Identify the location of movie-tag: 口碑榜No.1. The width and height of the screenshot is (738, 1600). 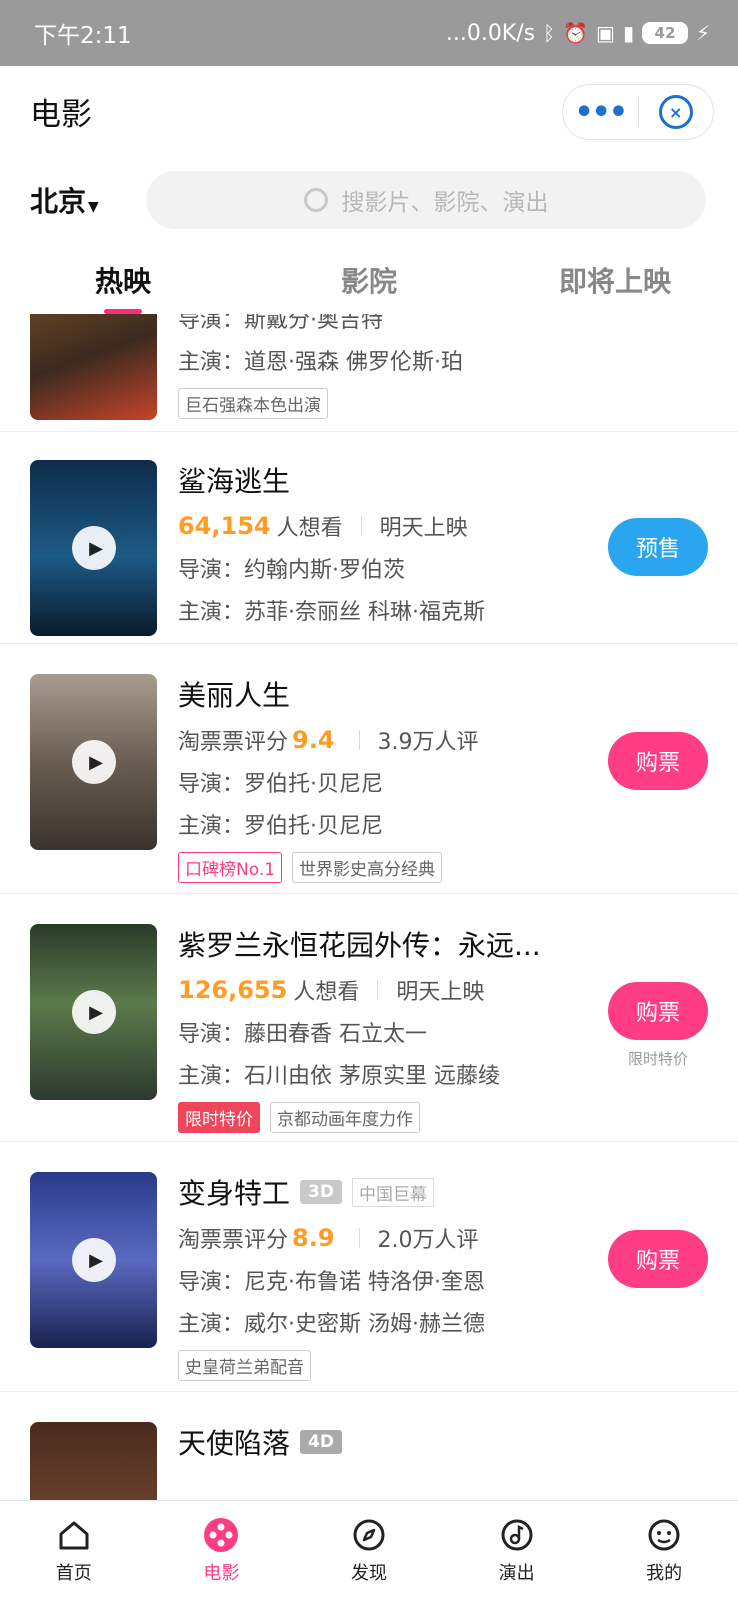
(230, 867).